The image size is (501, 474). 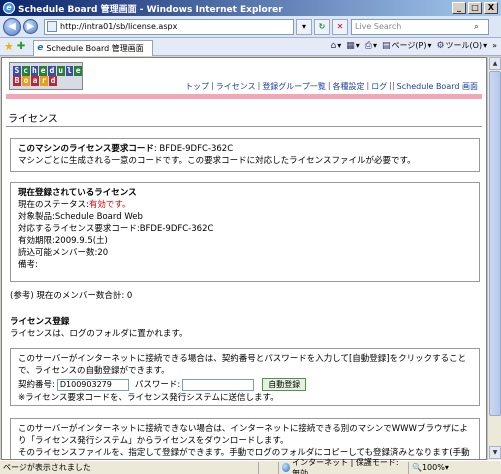 I want to click on tab-ie-icon: e, so click(x=40, y=48).